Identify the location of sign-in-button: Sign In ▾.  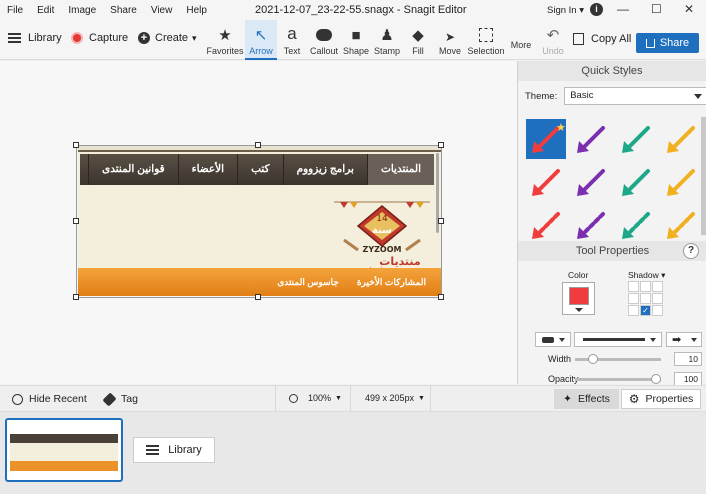
(565, 10).